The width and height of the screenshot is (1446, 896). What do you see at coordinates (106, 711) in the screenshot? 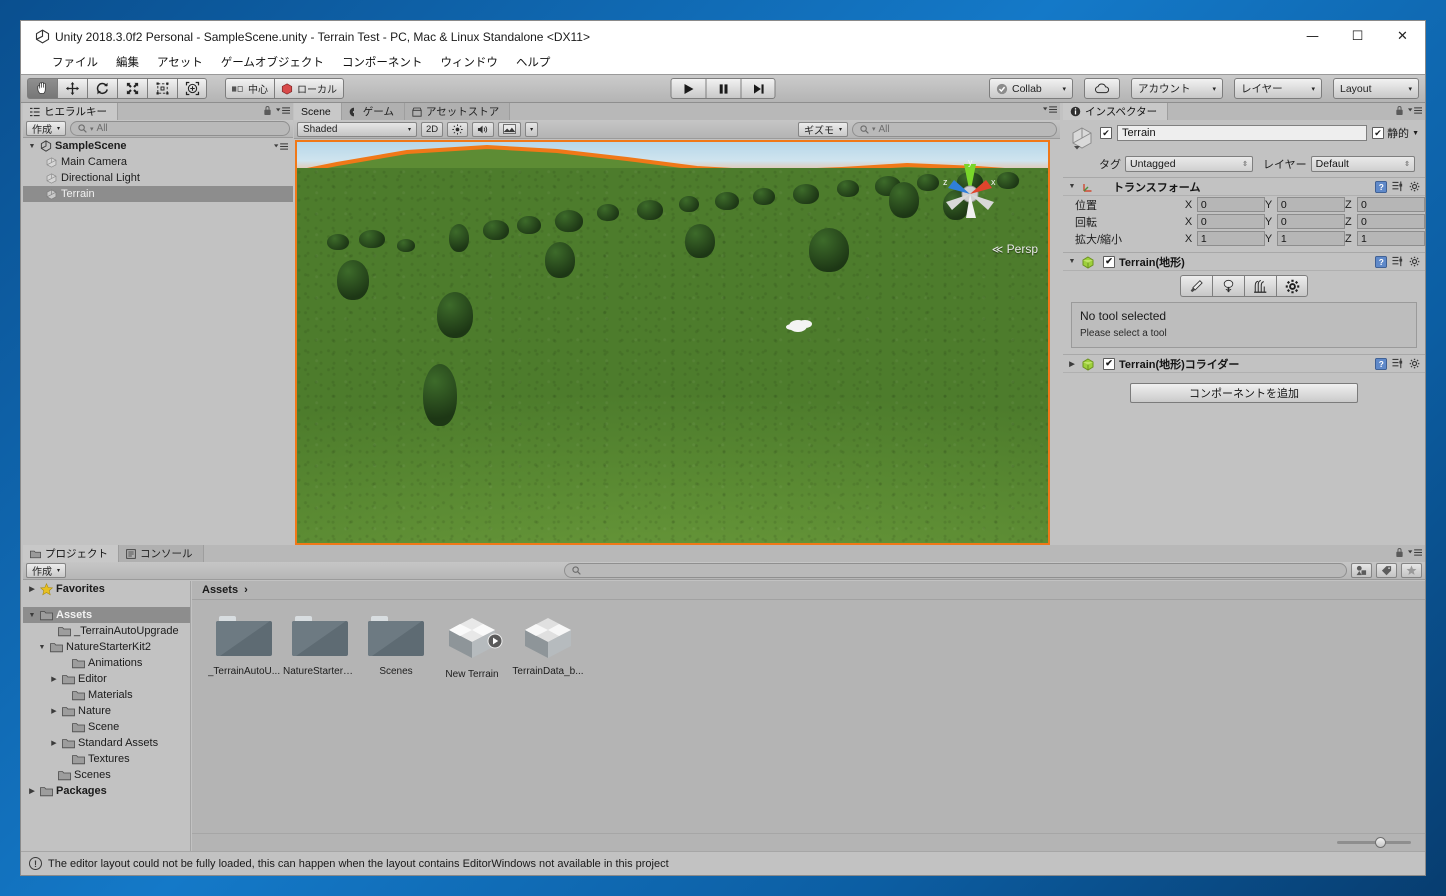
I see `tree-item-nature: ▶ Nature` at bounding box center [106, 711].